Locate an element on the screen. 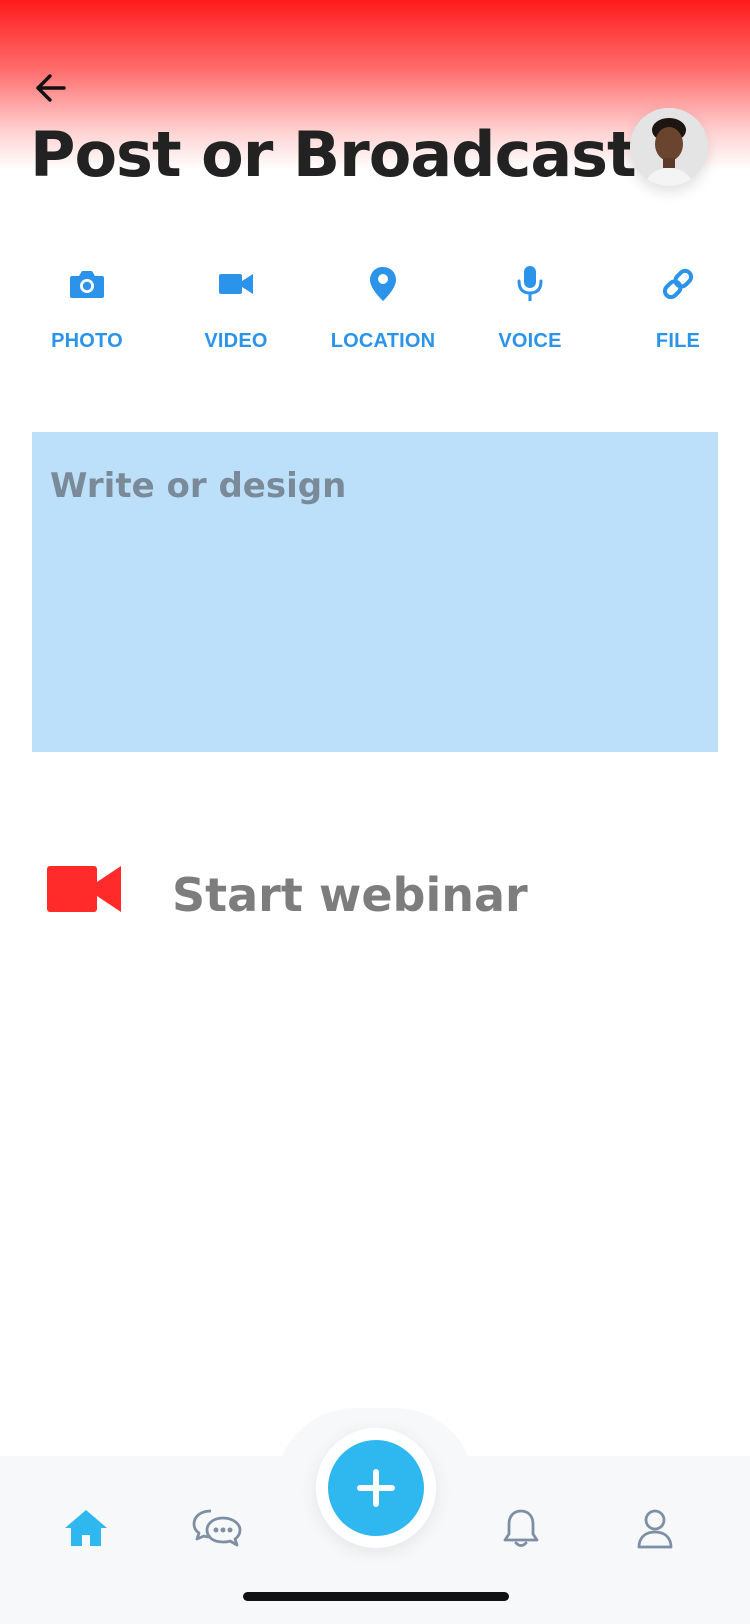 This screenshot has width=750, height=1624. nav-messages is located at coordinates (217, 1528).